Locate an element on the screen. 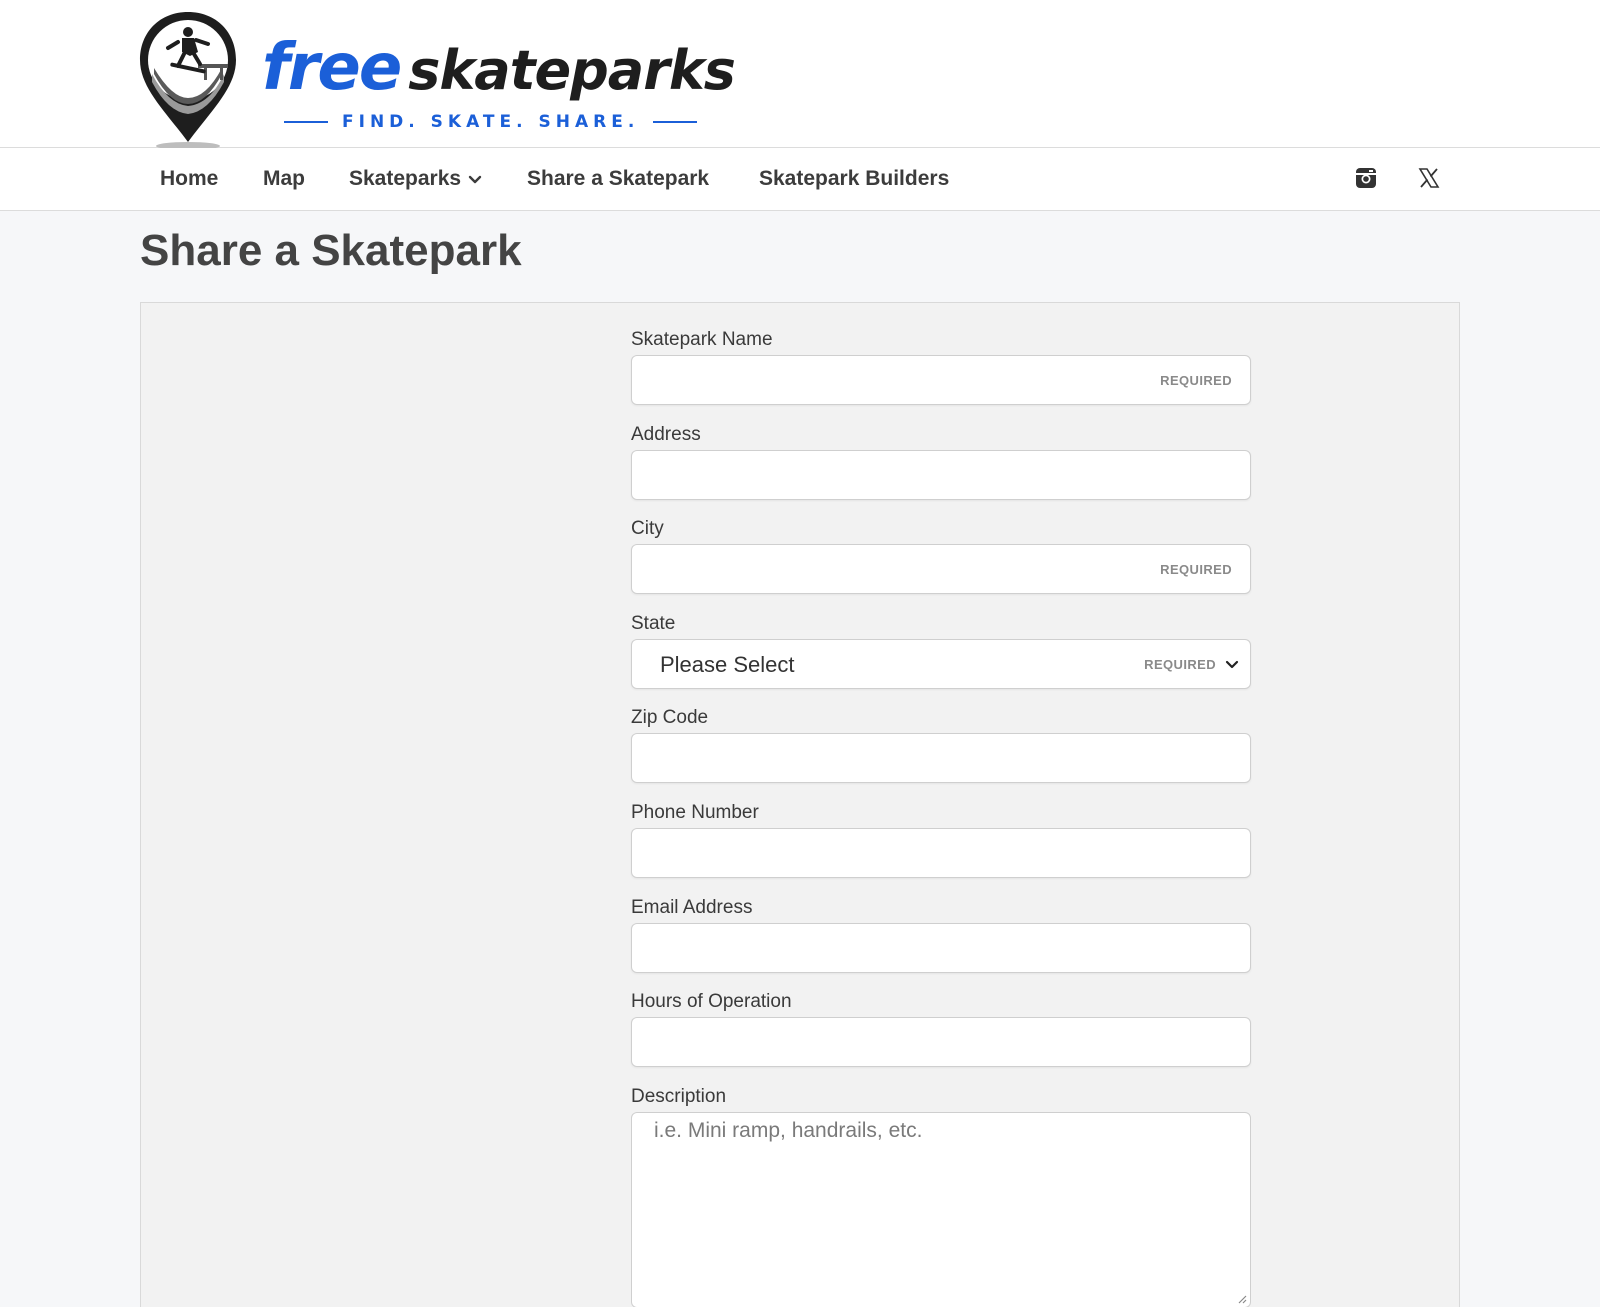 This screenshot has height=1307, width=1600. tagline-rule-left is located at coordinates (306, 122).